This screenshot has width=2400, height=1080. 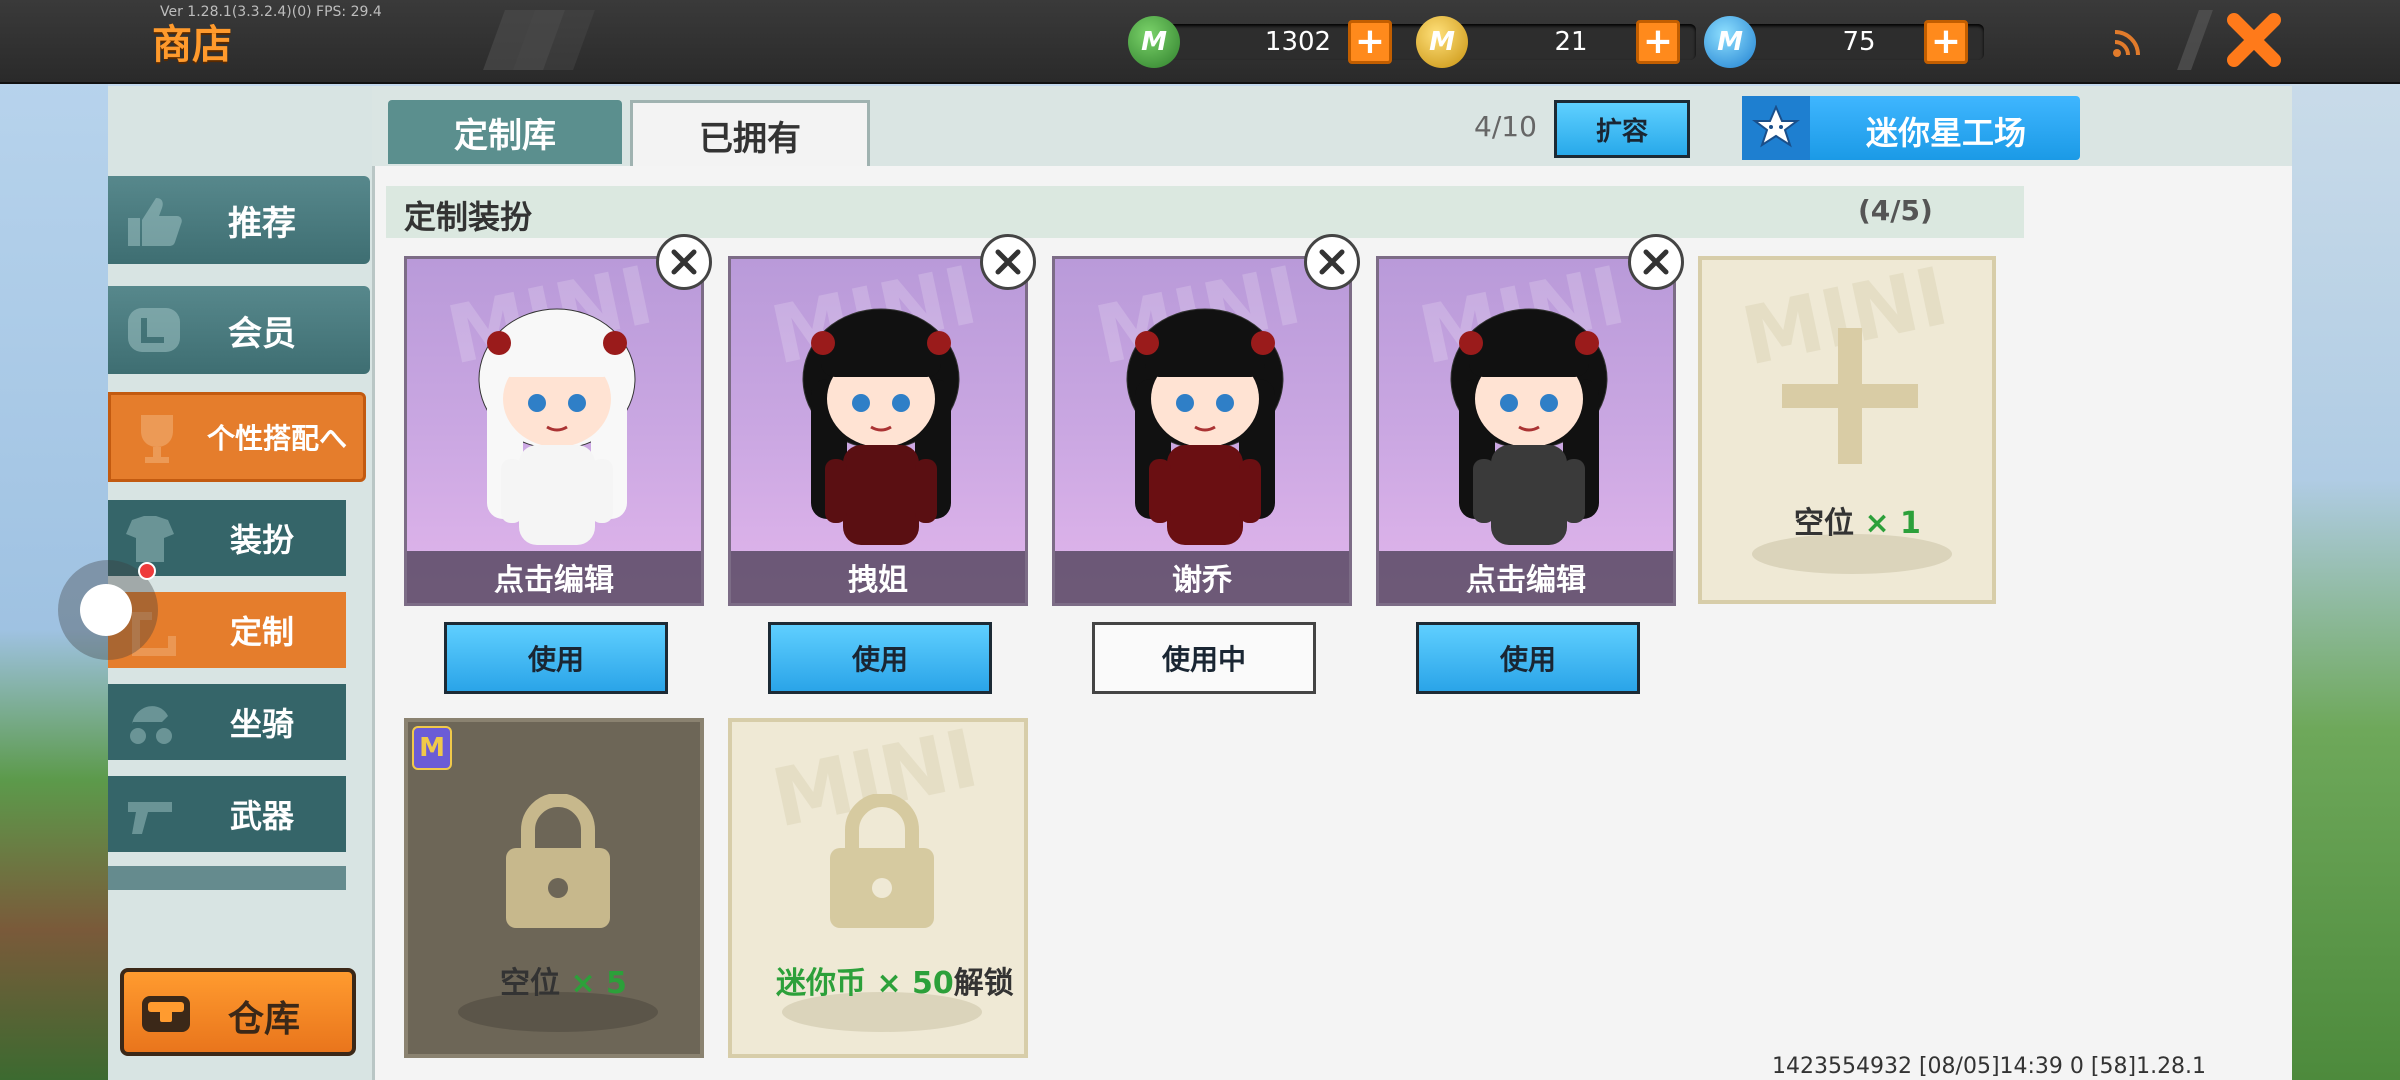 I want to click on sidebar-item-vip: 会员, so click(x=239, y=330).